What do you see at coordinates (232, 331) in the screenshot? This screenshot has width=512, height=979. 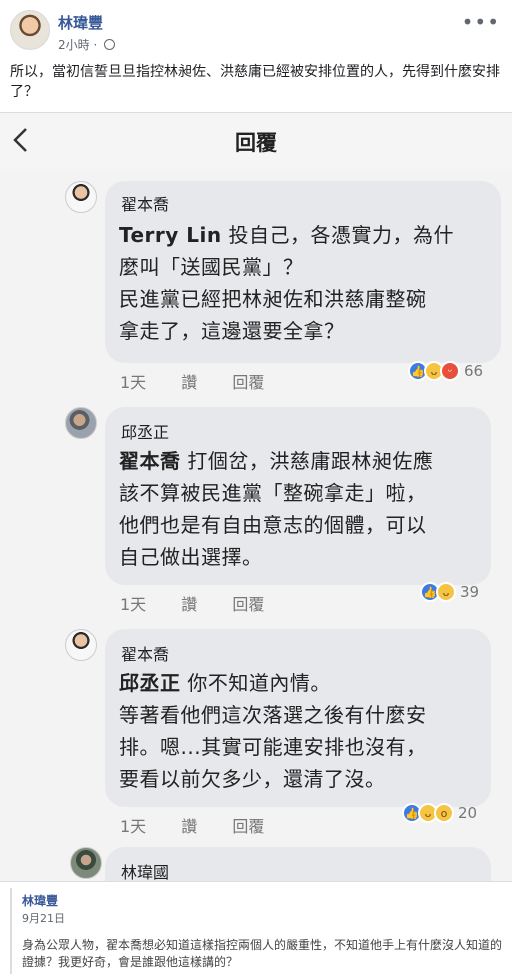 I see `comment-line: 拿走了，這邊還要全拿？` at bounding box center [232, 331].